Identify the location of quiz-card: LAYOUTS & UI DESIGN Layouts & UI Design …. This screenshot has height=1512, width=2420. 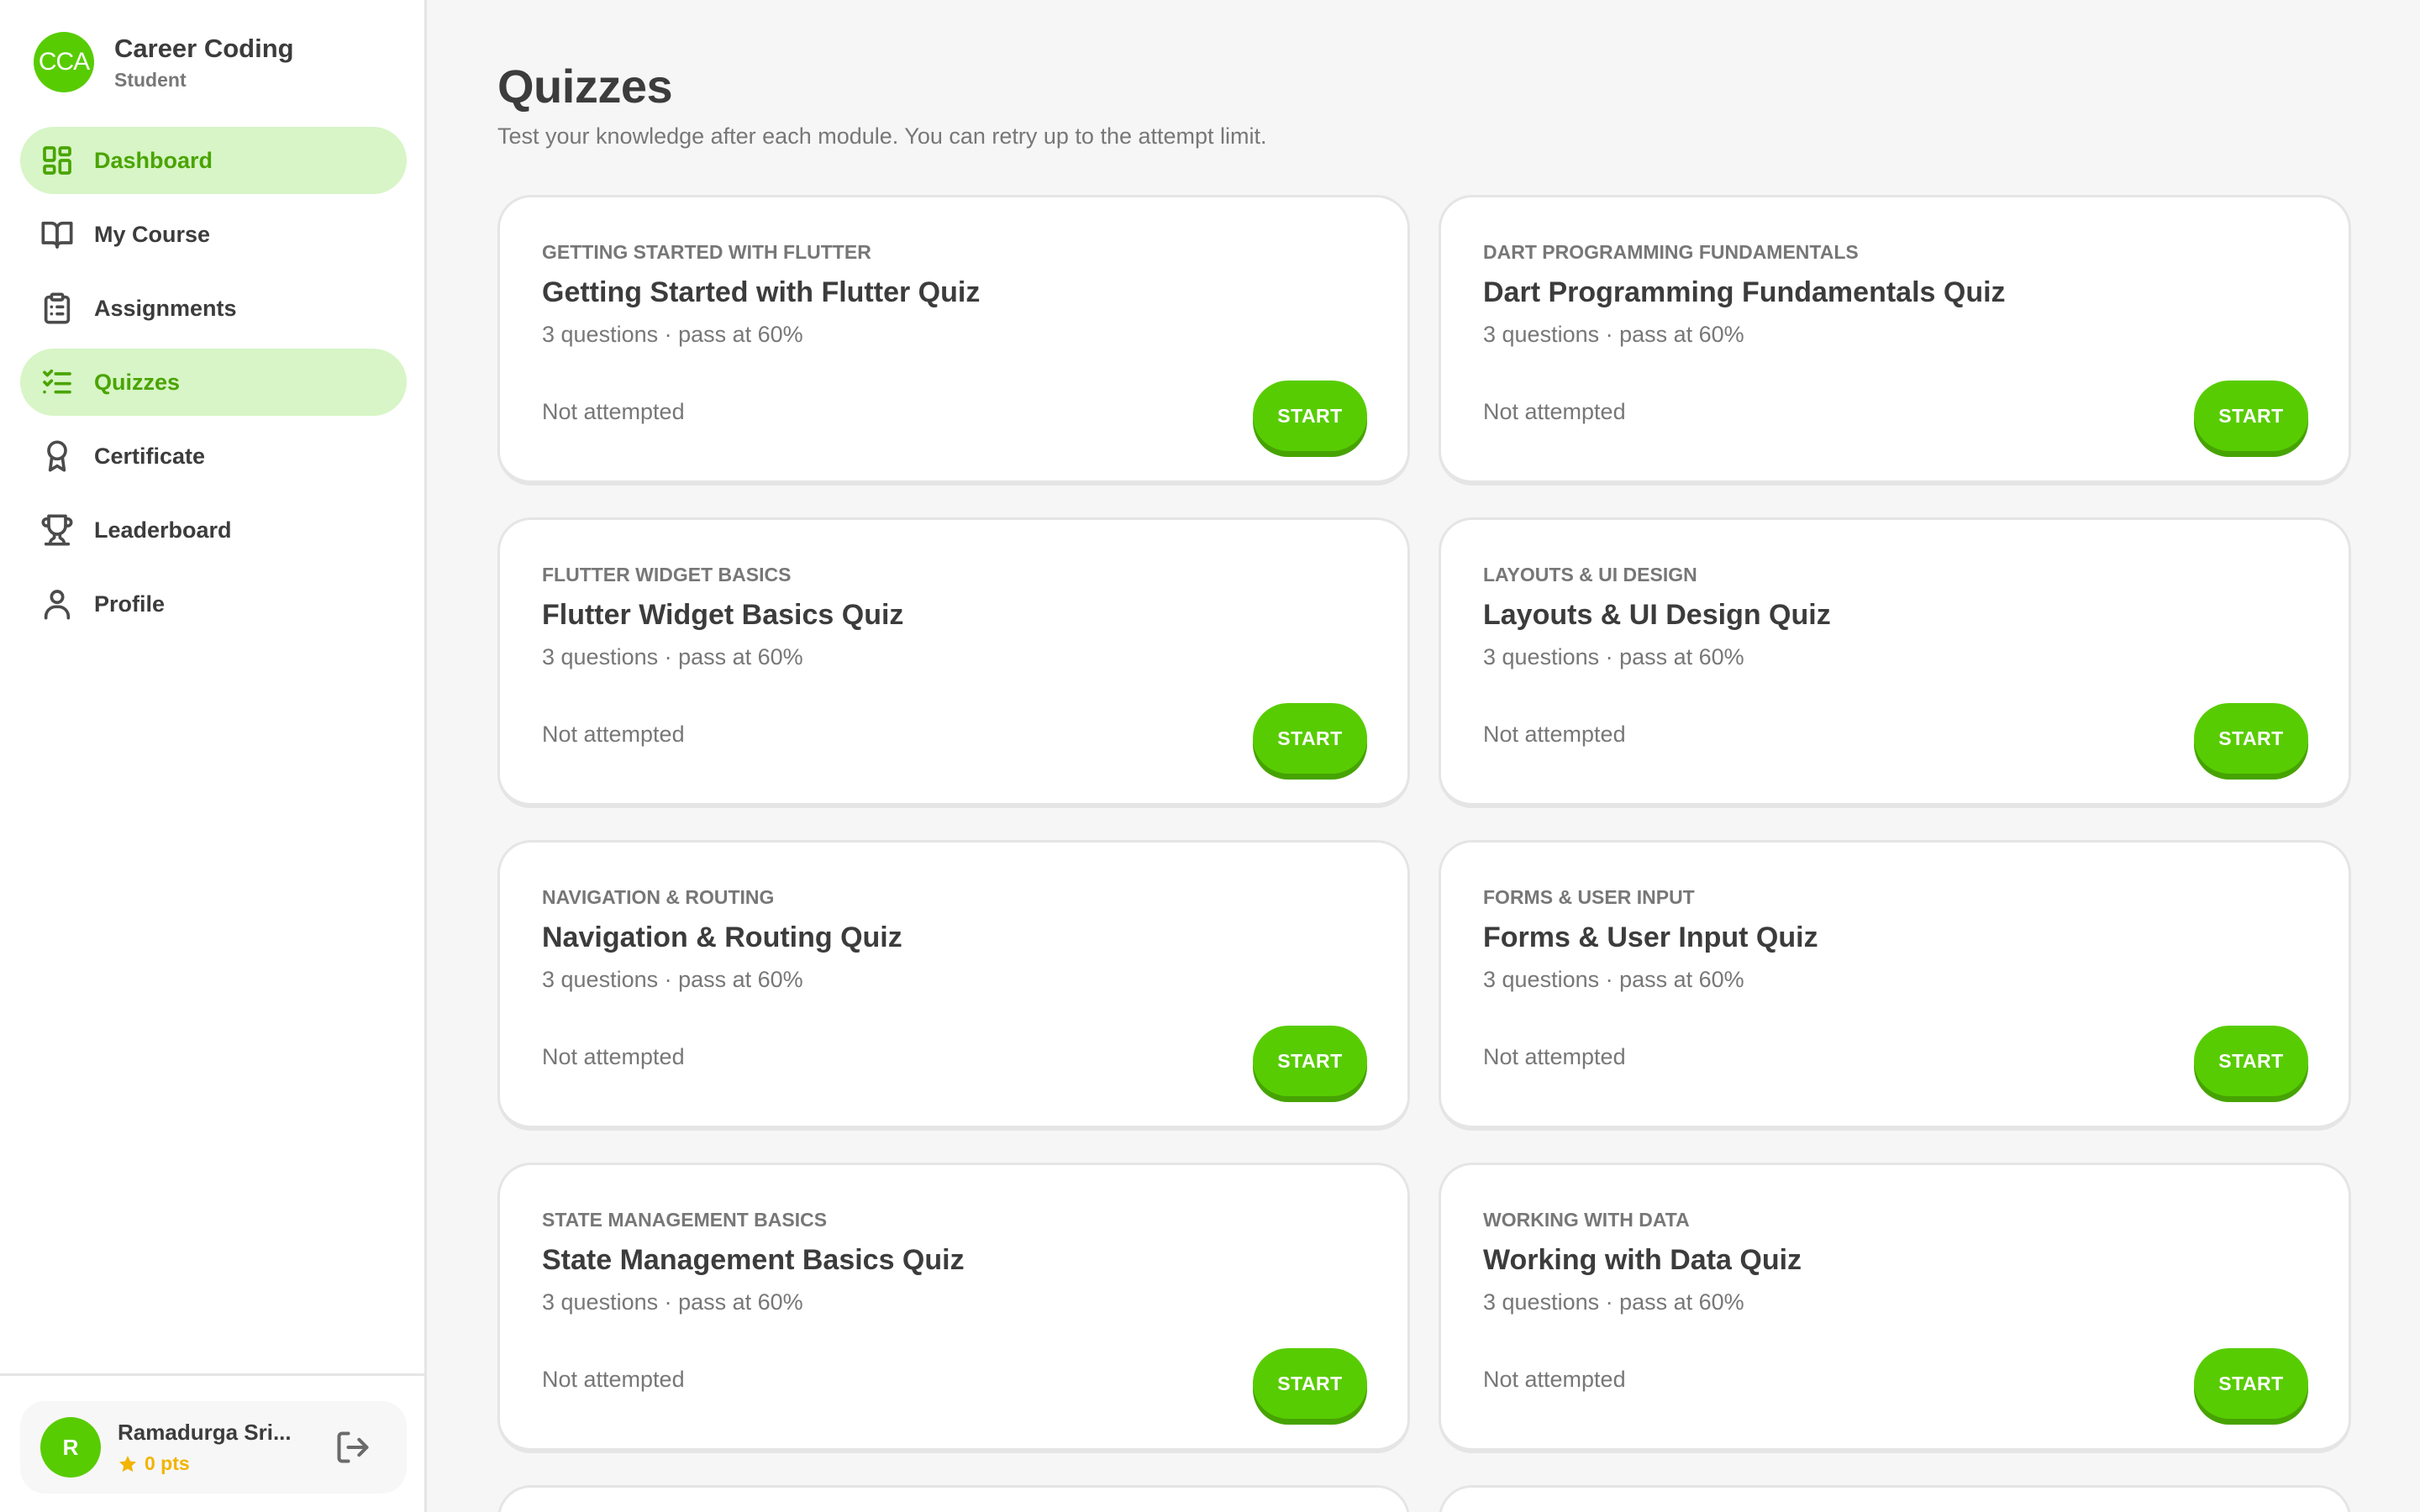
(1895, 662).